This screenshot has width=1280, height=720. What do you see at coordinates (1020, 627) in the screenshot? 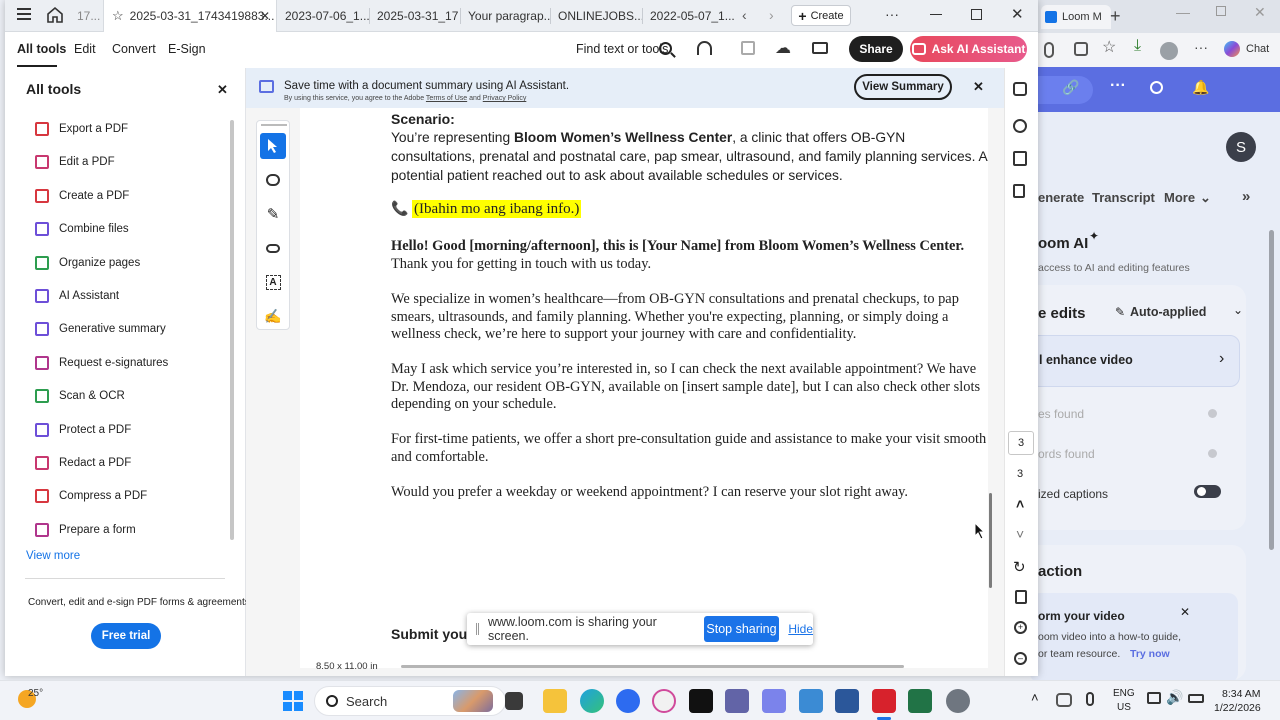
I see `zoom-in-icon: +` at bounding box center [1020, 627].